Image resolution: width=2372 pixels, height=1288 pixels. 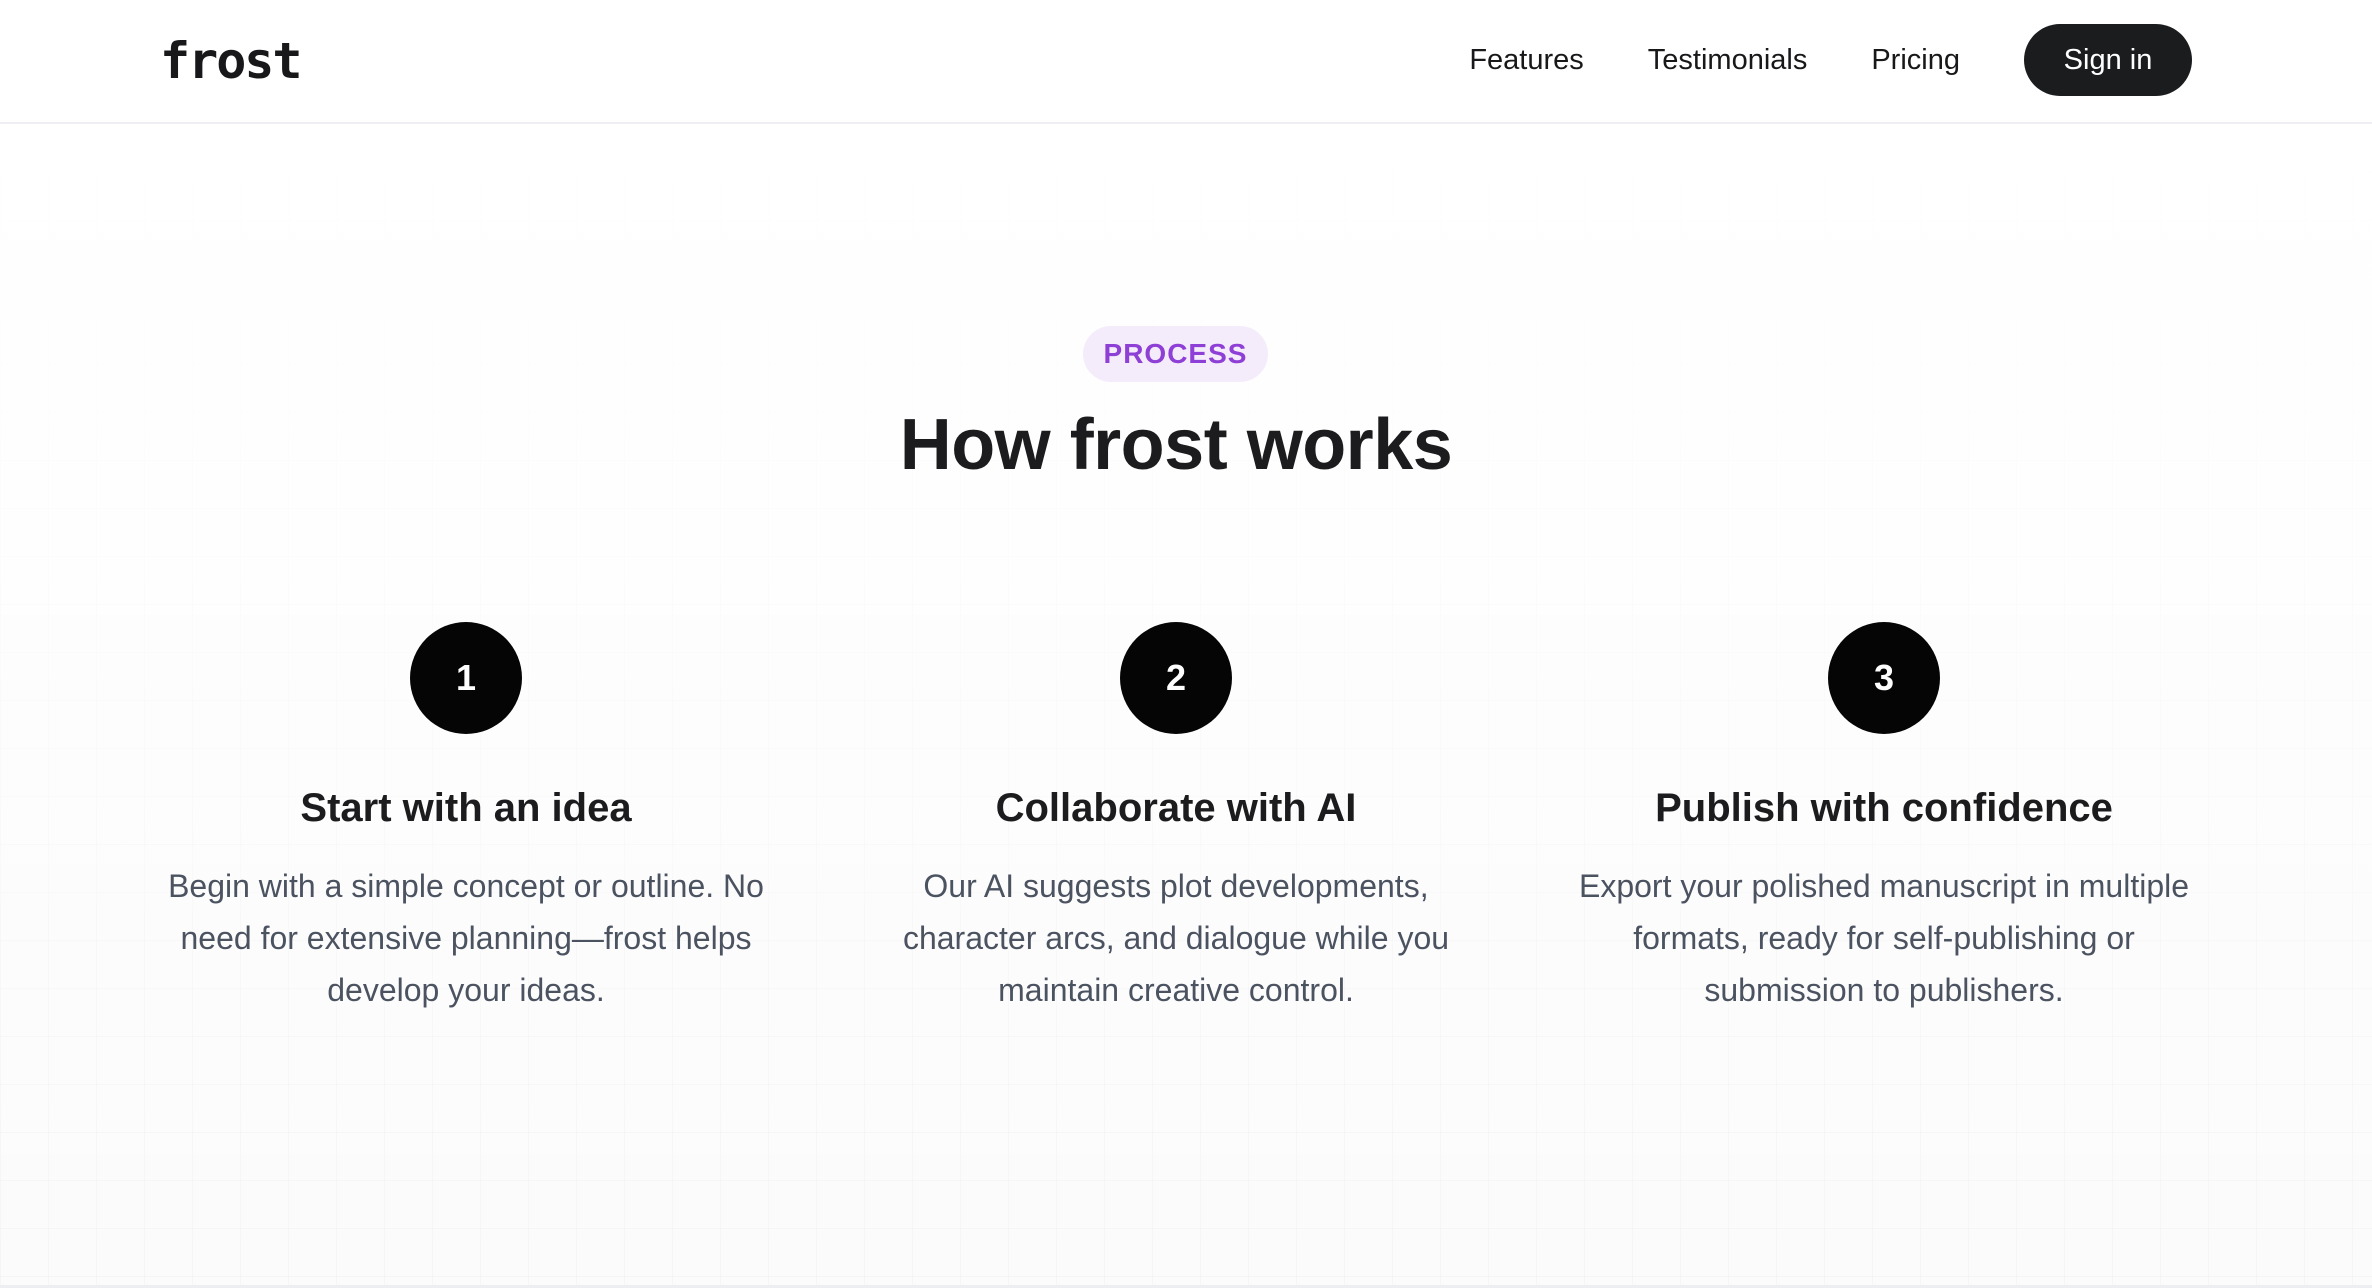 What do you see at coordinates (466, 808) in the screenshot?
I see `step-title: Start with an idea` at bounding box center [466, 808].